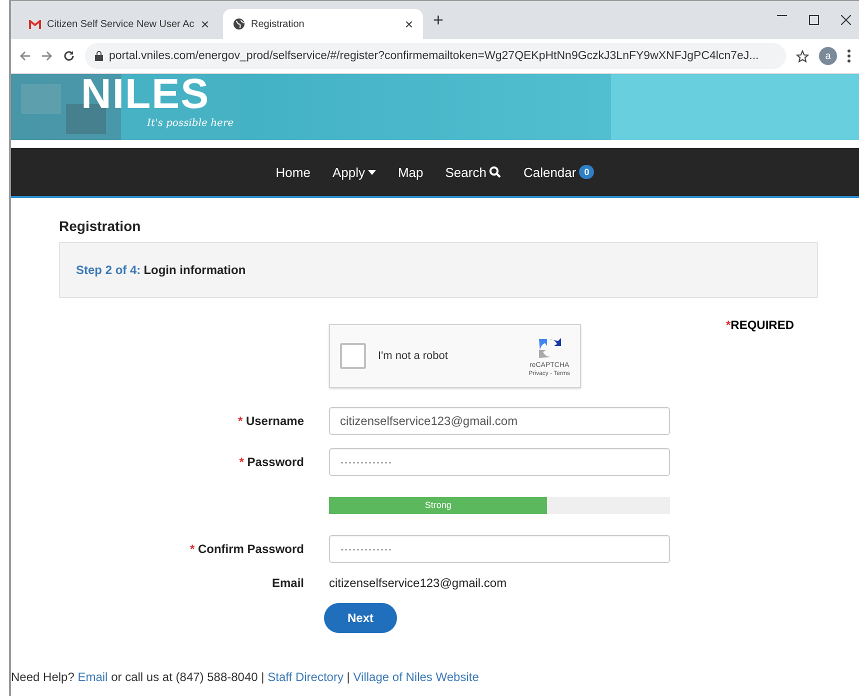  What do you see at coordinates (35, 24) in the screenshot?
I see `mail-icon` at bounding box center [35, 24].